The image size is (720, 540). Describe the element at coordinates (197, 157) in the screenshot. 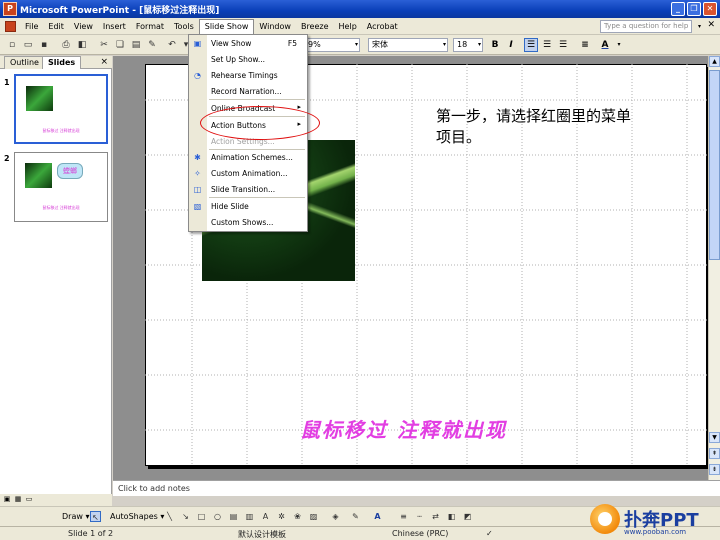

I see `animation-schemes-icon: ✱` at that location.